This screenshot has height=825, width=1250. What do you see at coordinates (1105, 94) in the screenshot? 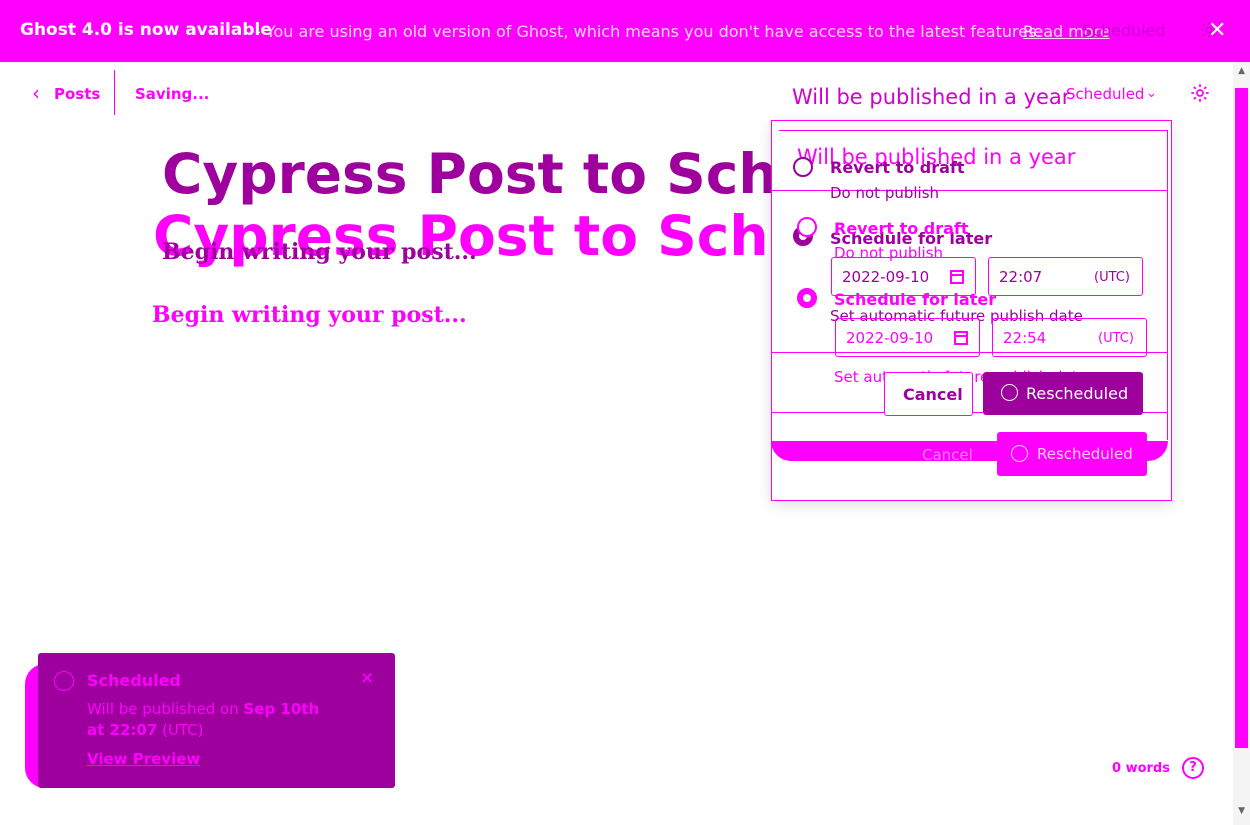
I see `publish-menu-trigger: Scheduled` at bounding box center [1105, 94].